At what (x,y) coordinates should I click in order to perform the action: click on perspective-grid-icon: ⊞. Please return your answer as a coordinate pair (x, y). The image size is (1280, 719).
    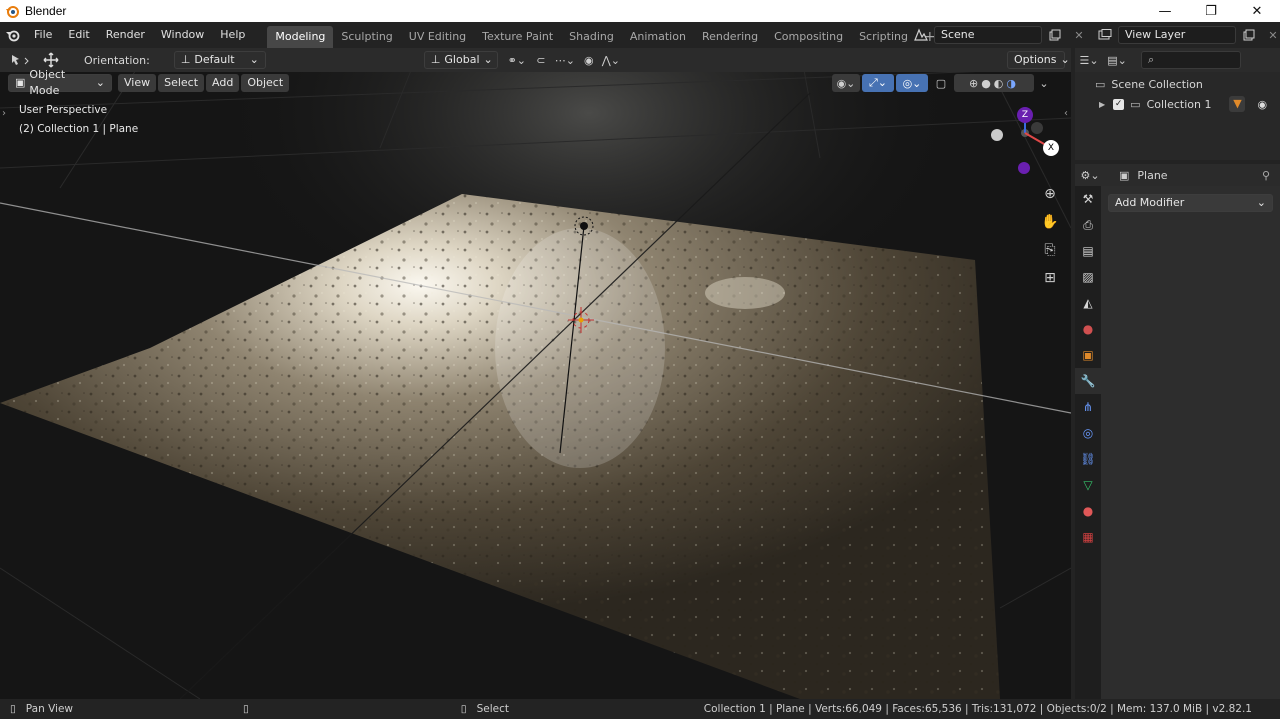
    Looking at the image, I should click on (1050, 278).